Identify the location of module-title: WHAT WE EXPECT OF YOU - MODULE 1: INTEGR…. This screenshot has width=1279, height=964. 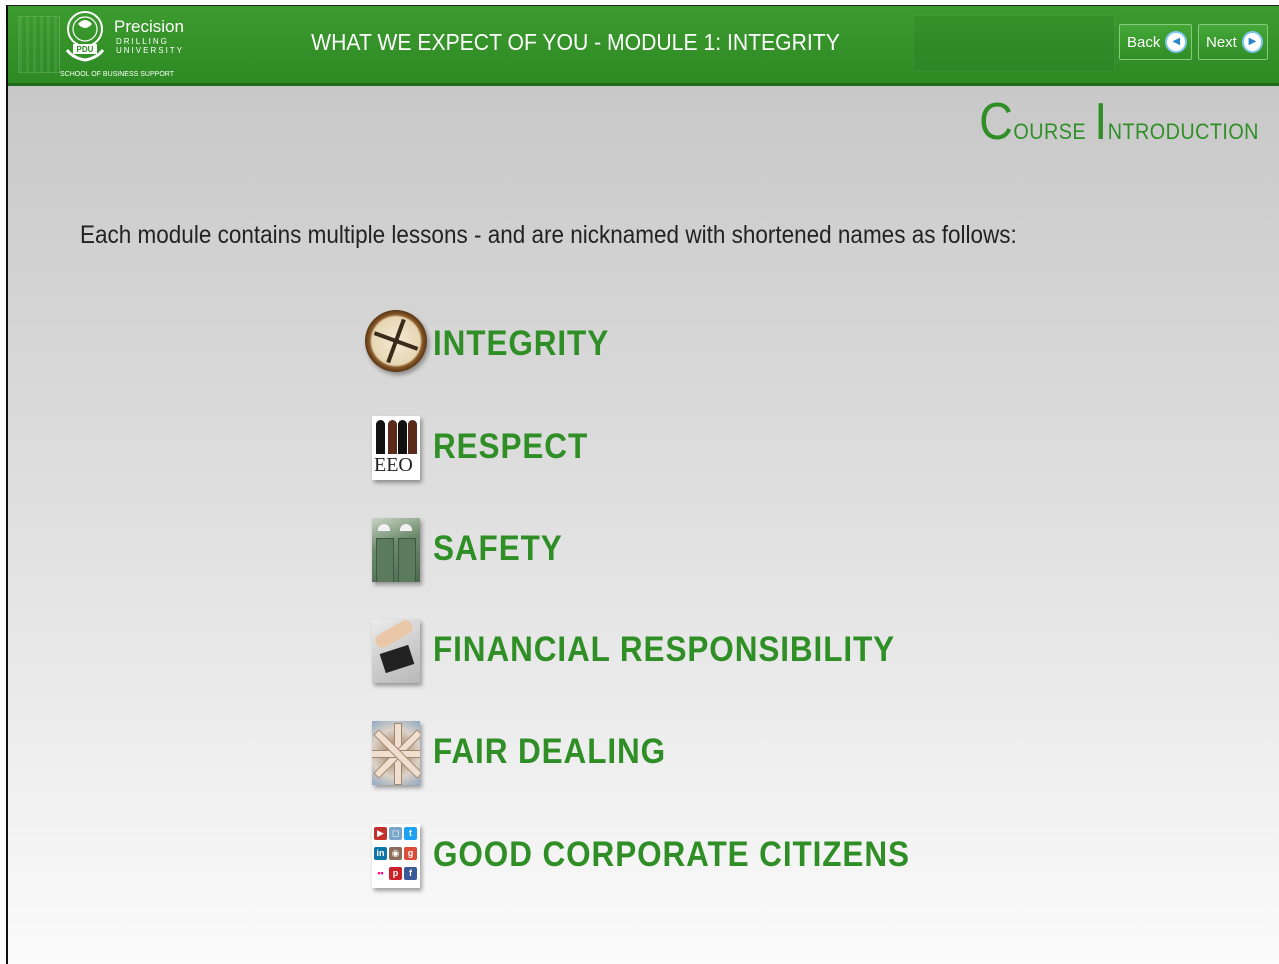
(575, 42).